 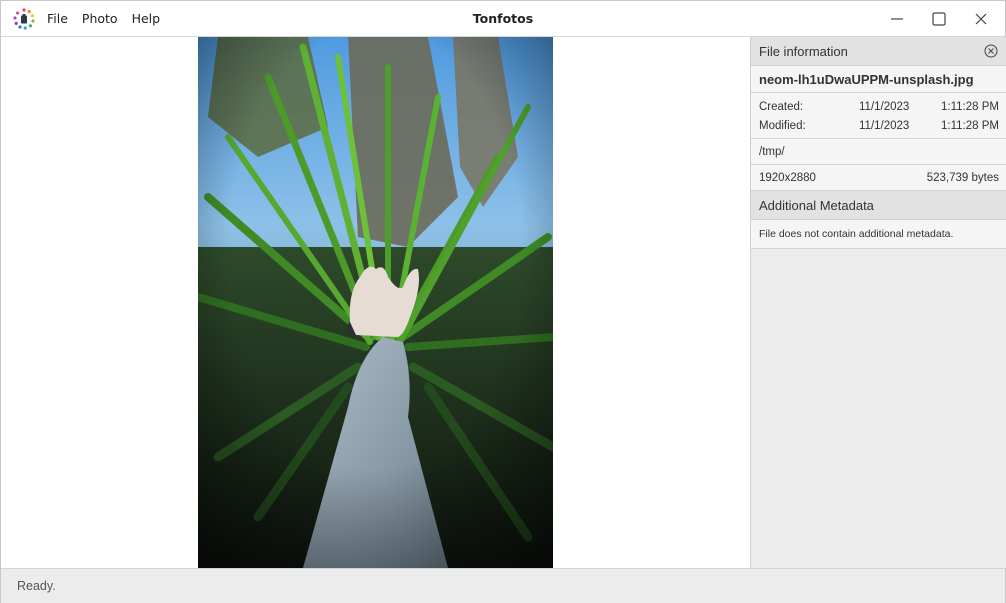 I want to click on modified-date: 11/1/2023, so click(x=884, y=125).